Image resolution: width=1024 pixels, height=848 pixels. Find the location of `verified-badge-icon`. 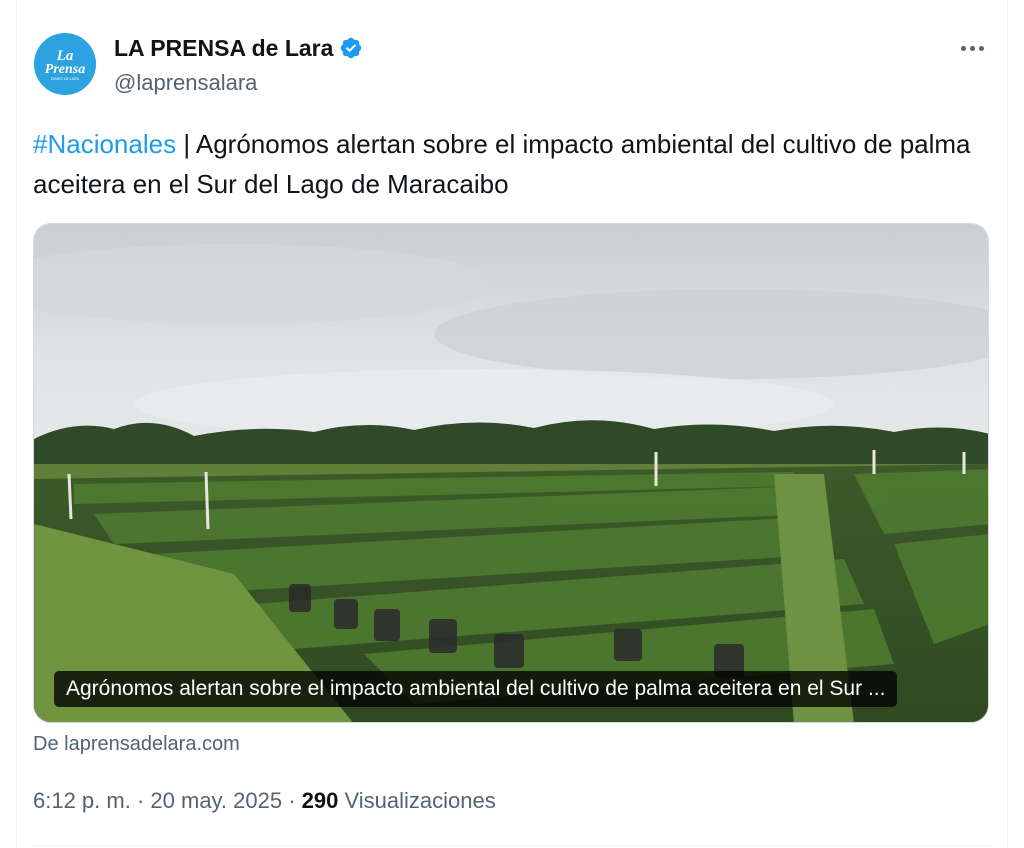

verified-badge-icon is located at coordinates (351, 48).